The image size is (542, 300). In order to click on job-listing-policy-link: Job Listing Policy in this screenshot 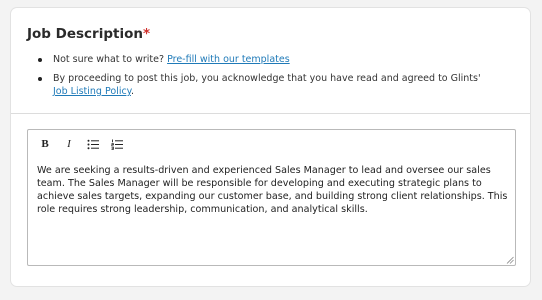, I will do `click(92, 91)`.